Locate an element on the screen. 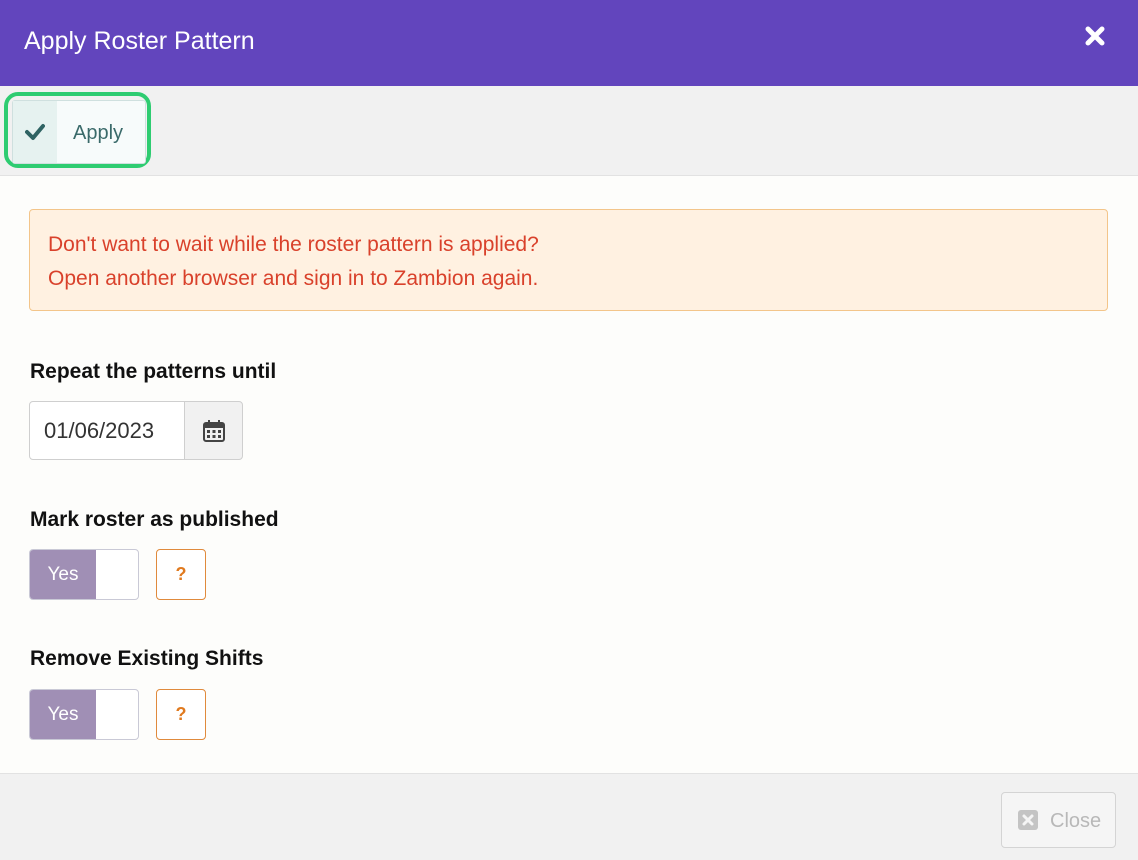  publish-toggle: Yes is located at coordinates (84, 574).